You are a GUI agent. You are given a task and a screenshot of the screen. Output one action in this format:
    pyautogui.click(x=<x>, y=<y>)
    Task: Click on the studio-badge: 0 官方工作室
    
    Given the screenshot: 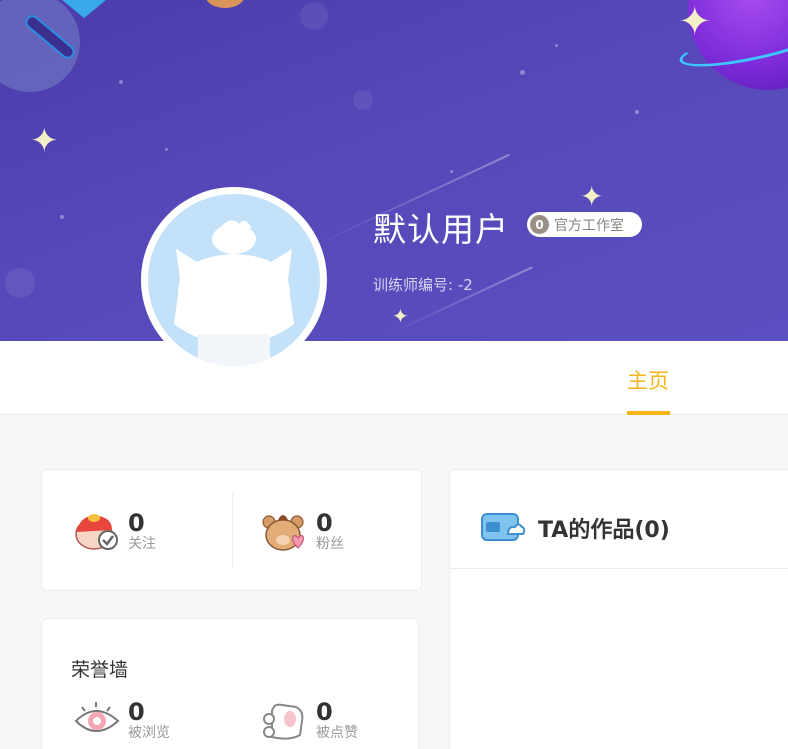 What is the action you would take?
    pyautogui.click(x=584, y=224)
    